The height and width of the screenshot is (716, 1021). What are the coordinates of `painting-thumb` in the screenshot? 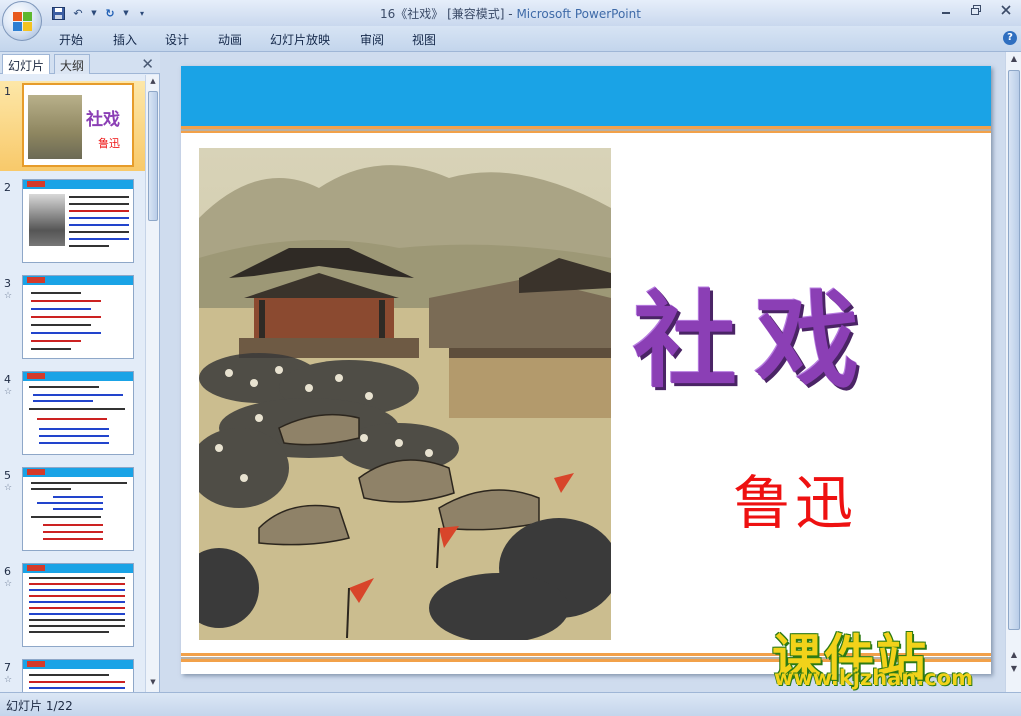 It's located at (55, 127).